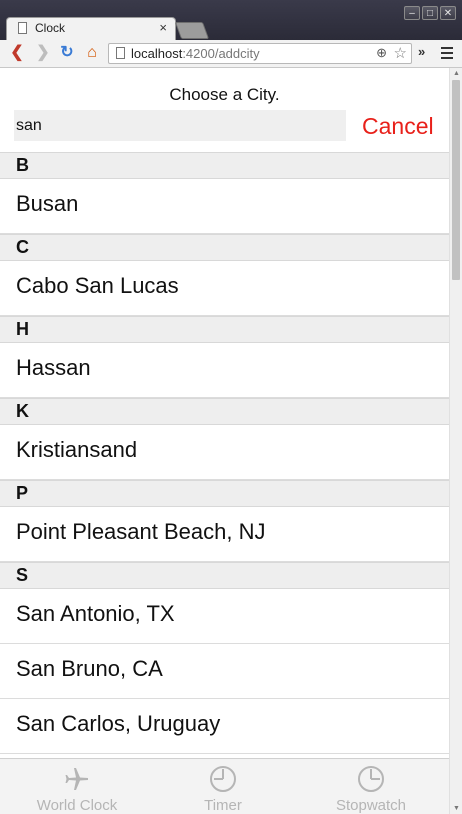 Image resolution: width=462 pixels, height=814 pixels. Describe the element at coordinates (77, 805) in the screenshot. I see `nav-label: World Clock` at that location.